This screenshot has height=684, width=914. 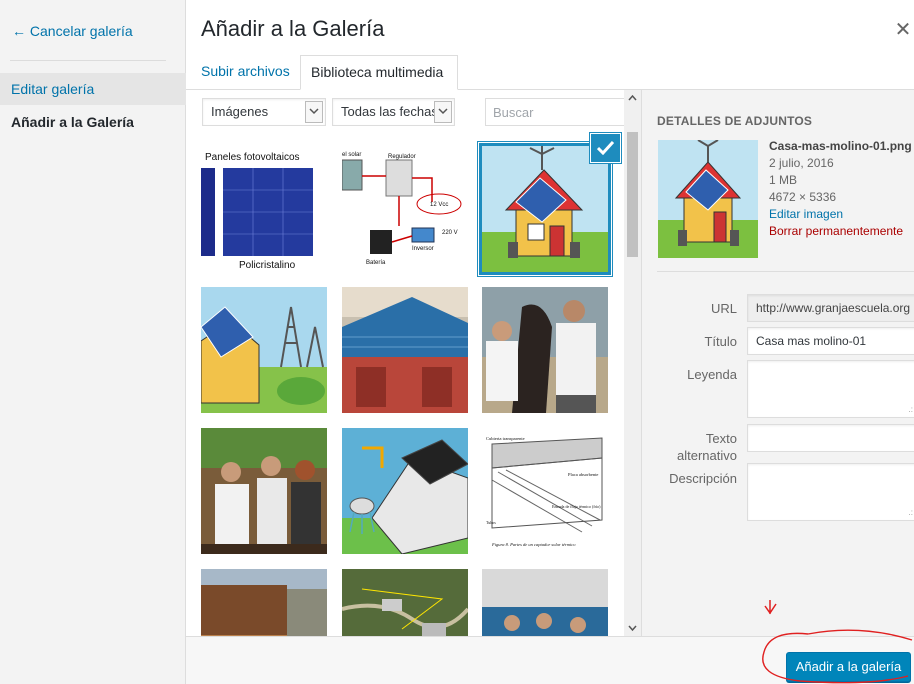 What do you see at coordinates (632, 363) in the screenshot?
I see `grid-scrollbar` at bounding box center [632, 363].